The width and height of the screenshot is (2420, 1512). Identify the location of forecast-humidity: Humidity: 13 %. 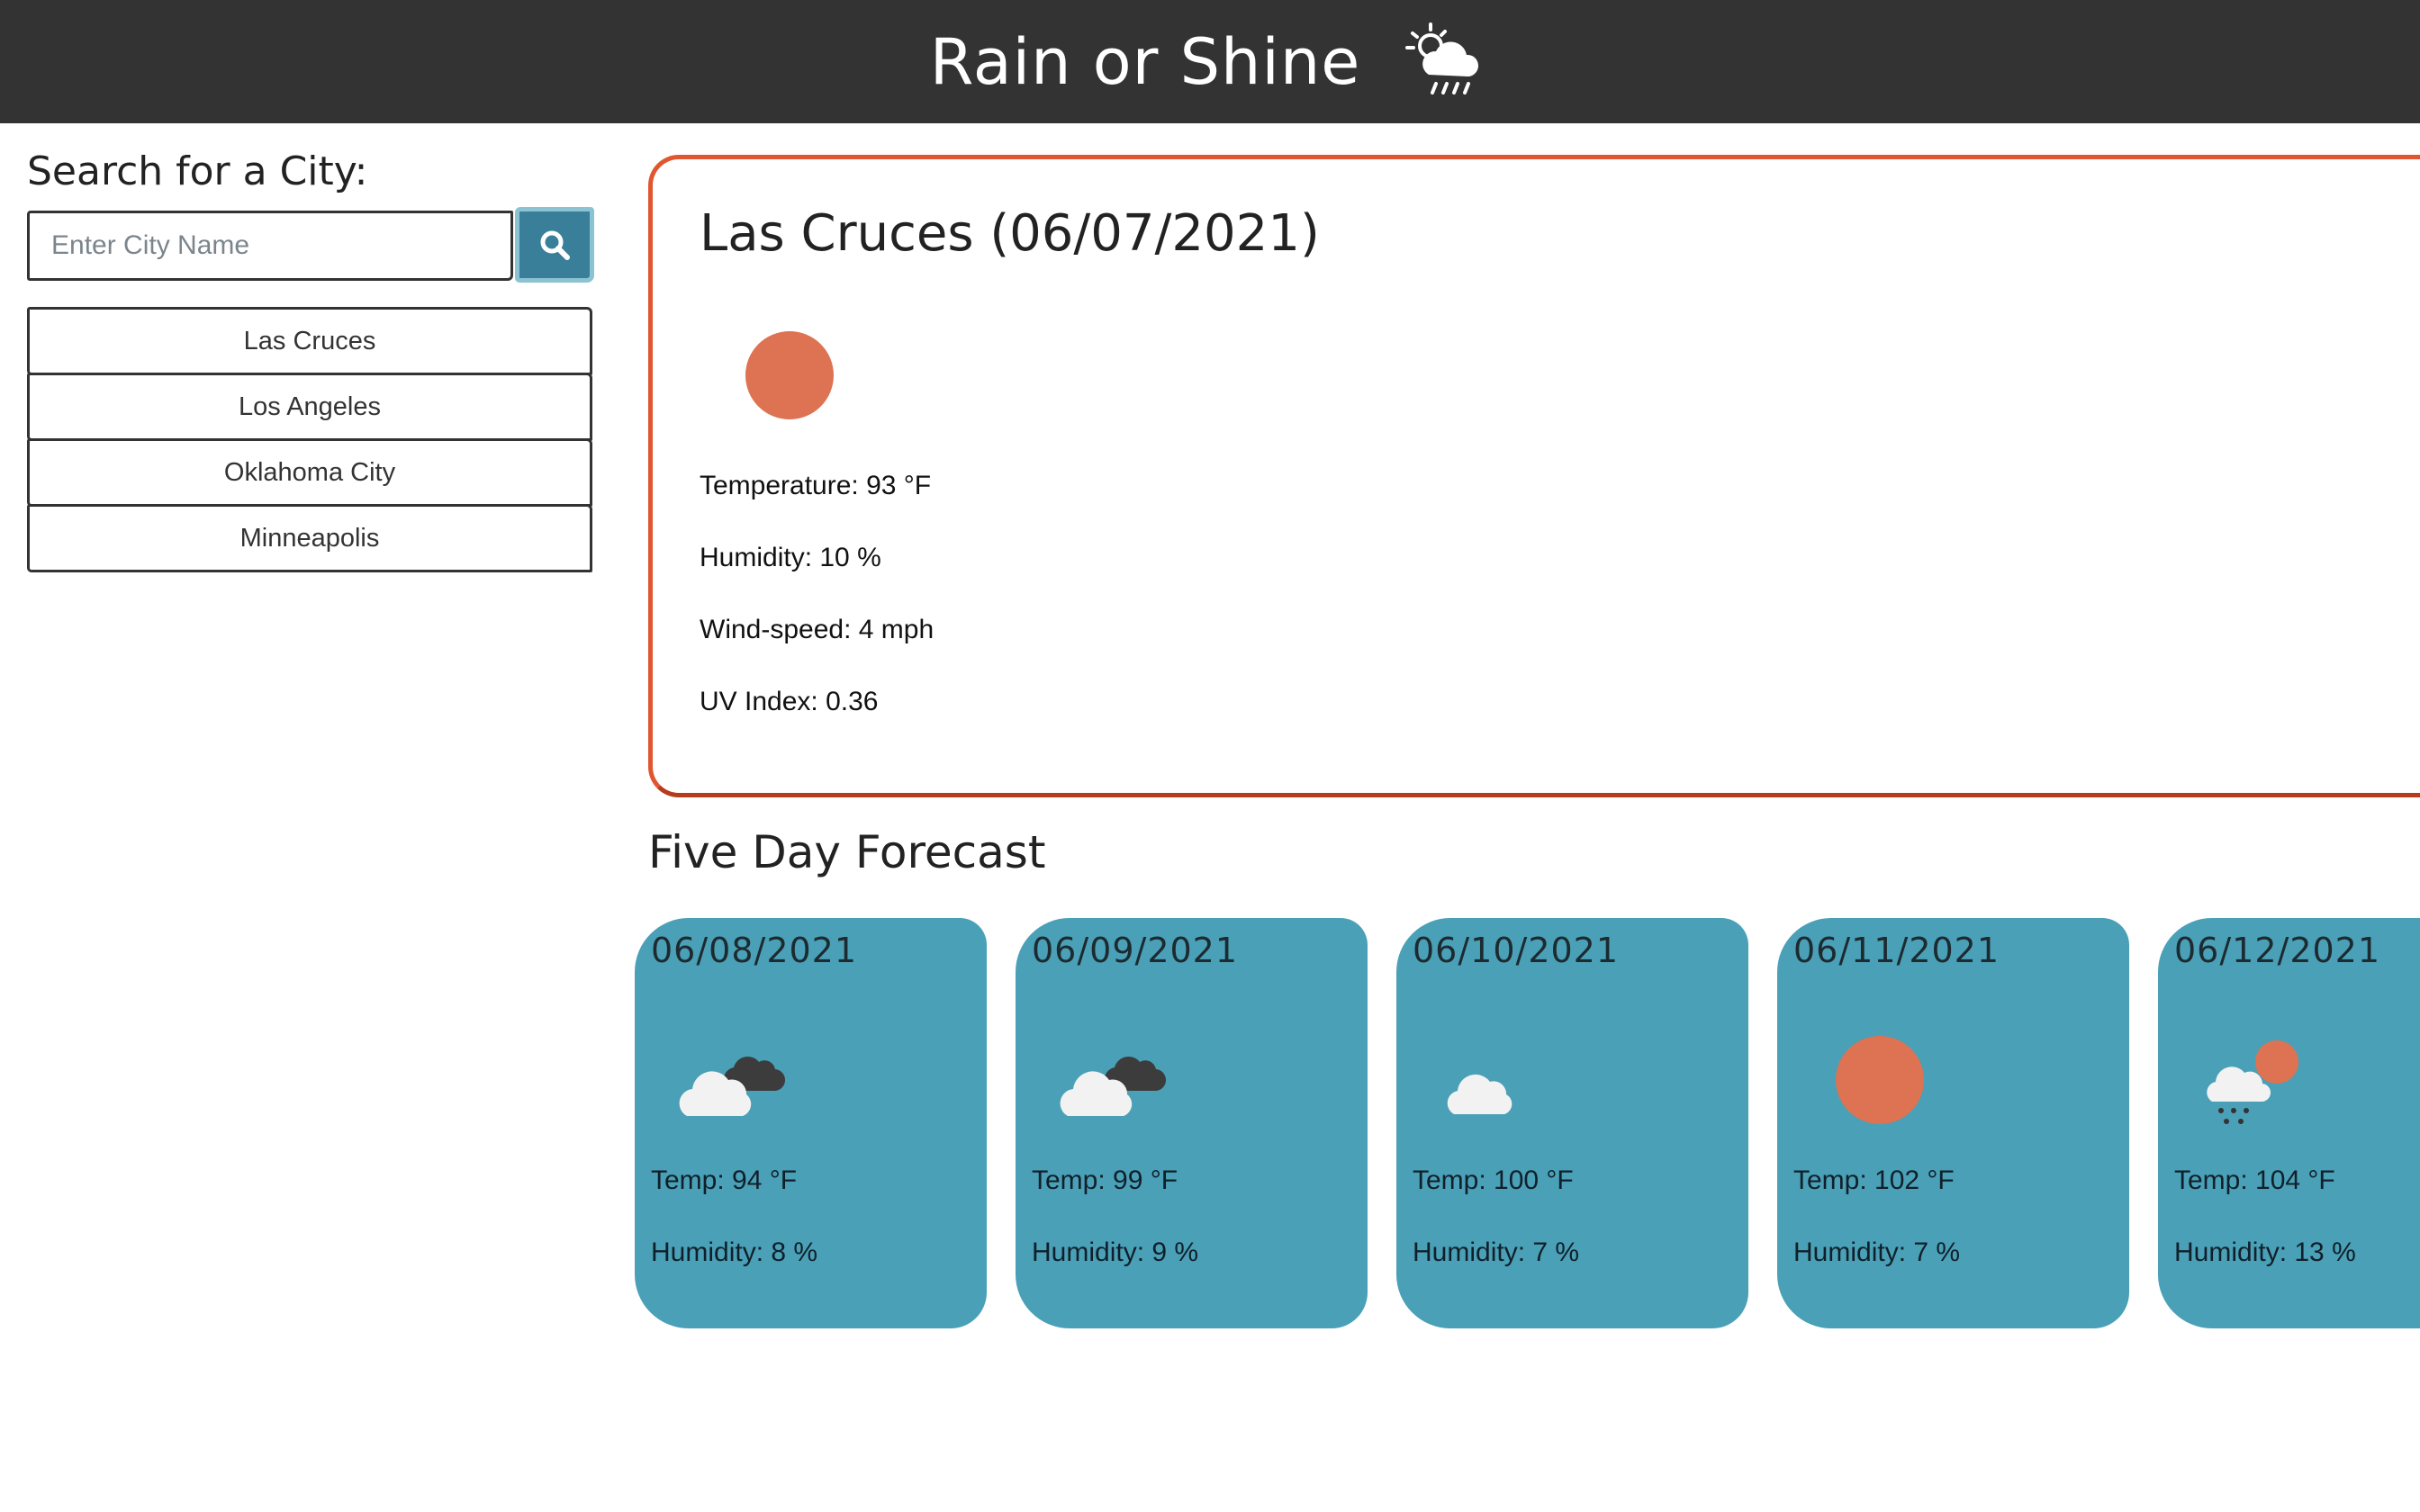
(2265, 1252).